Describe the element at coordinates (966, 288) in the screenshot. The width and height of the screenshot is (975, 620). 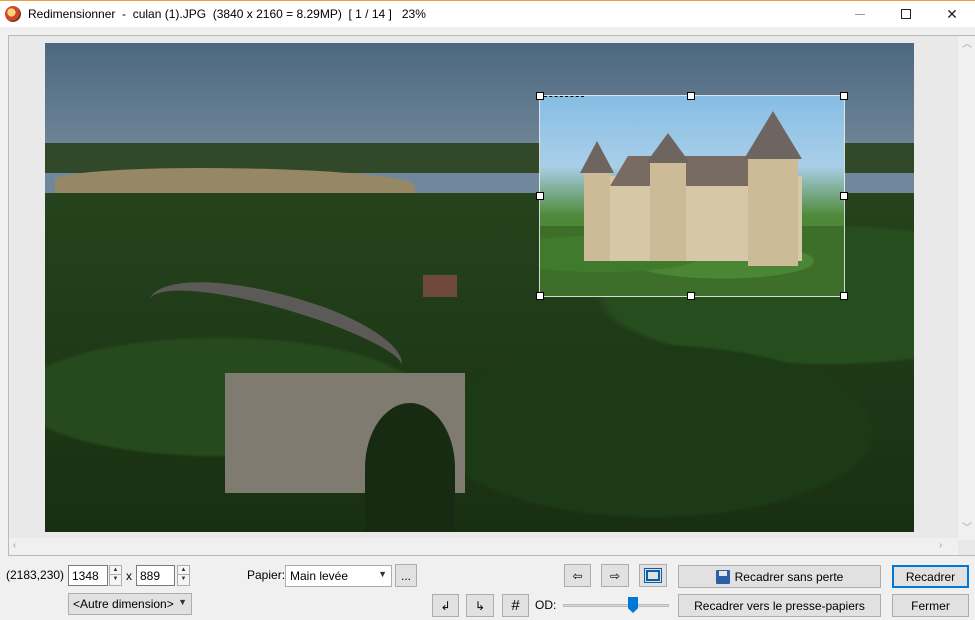
I see `vertical-scrollbar: ︿ ﹀` at that location.